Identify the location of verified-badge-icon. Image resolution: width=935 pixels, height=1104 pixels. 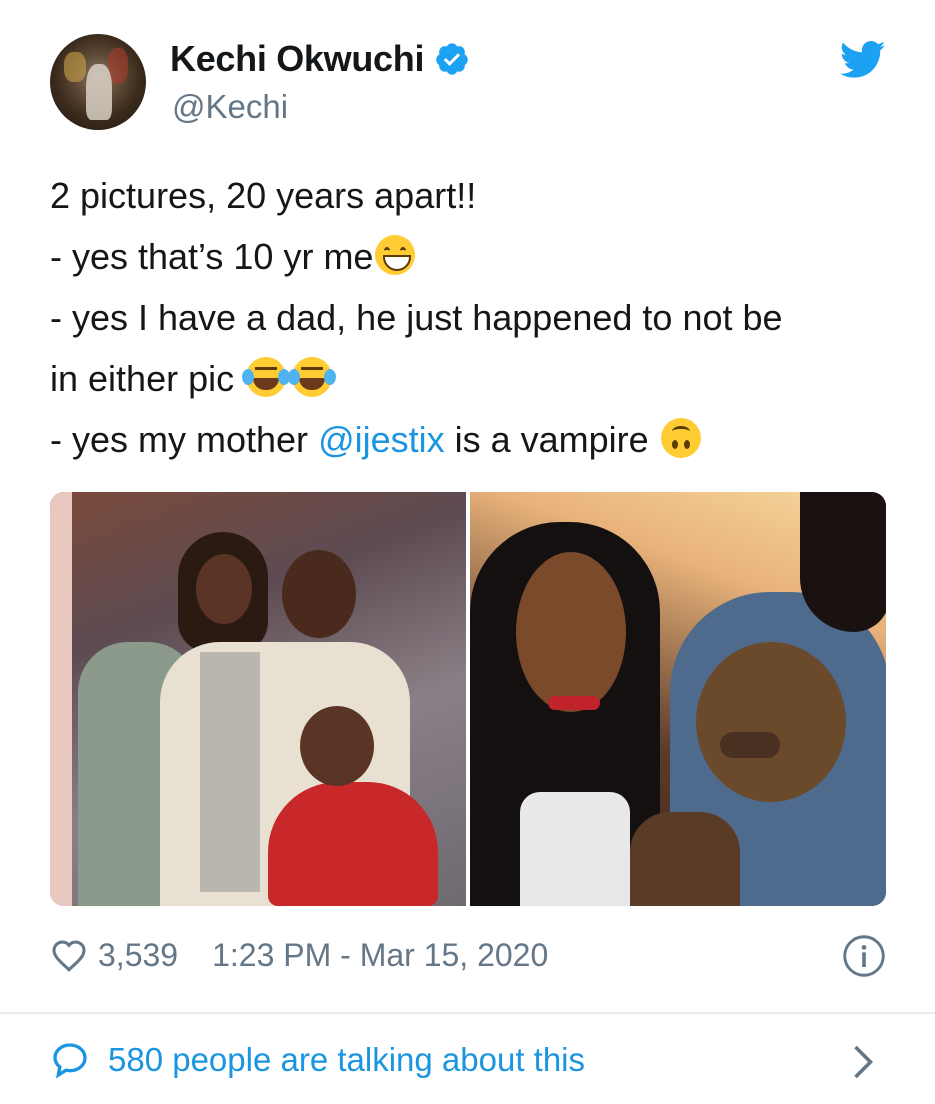
(452, 59).